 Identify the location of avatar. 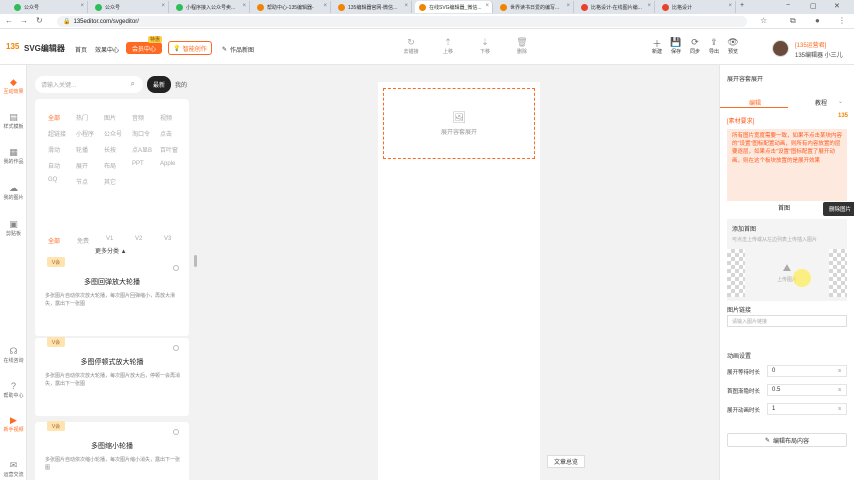
(780, 48).